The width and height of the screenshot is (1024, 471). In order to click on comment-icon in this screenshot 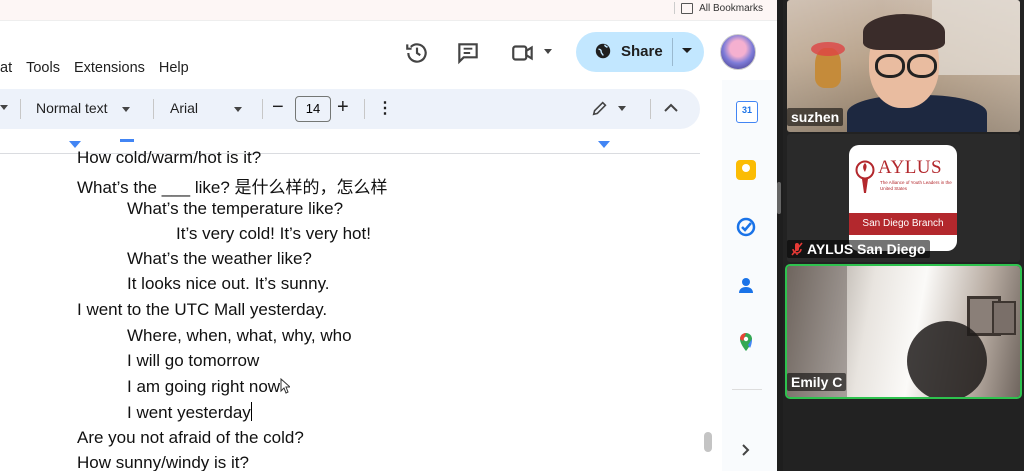, I will do `click(468, 53)`.